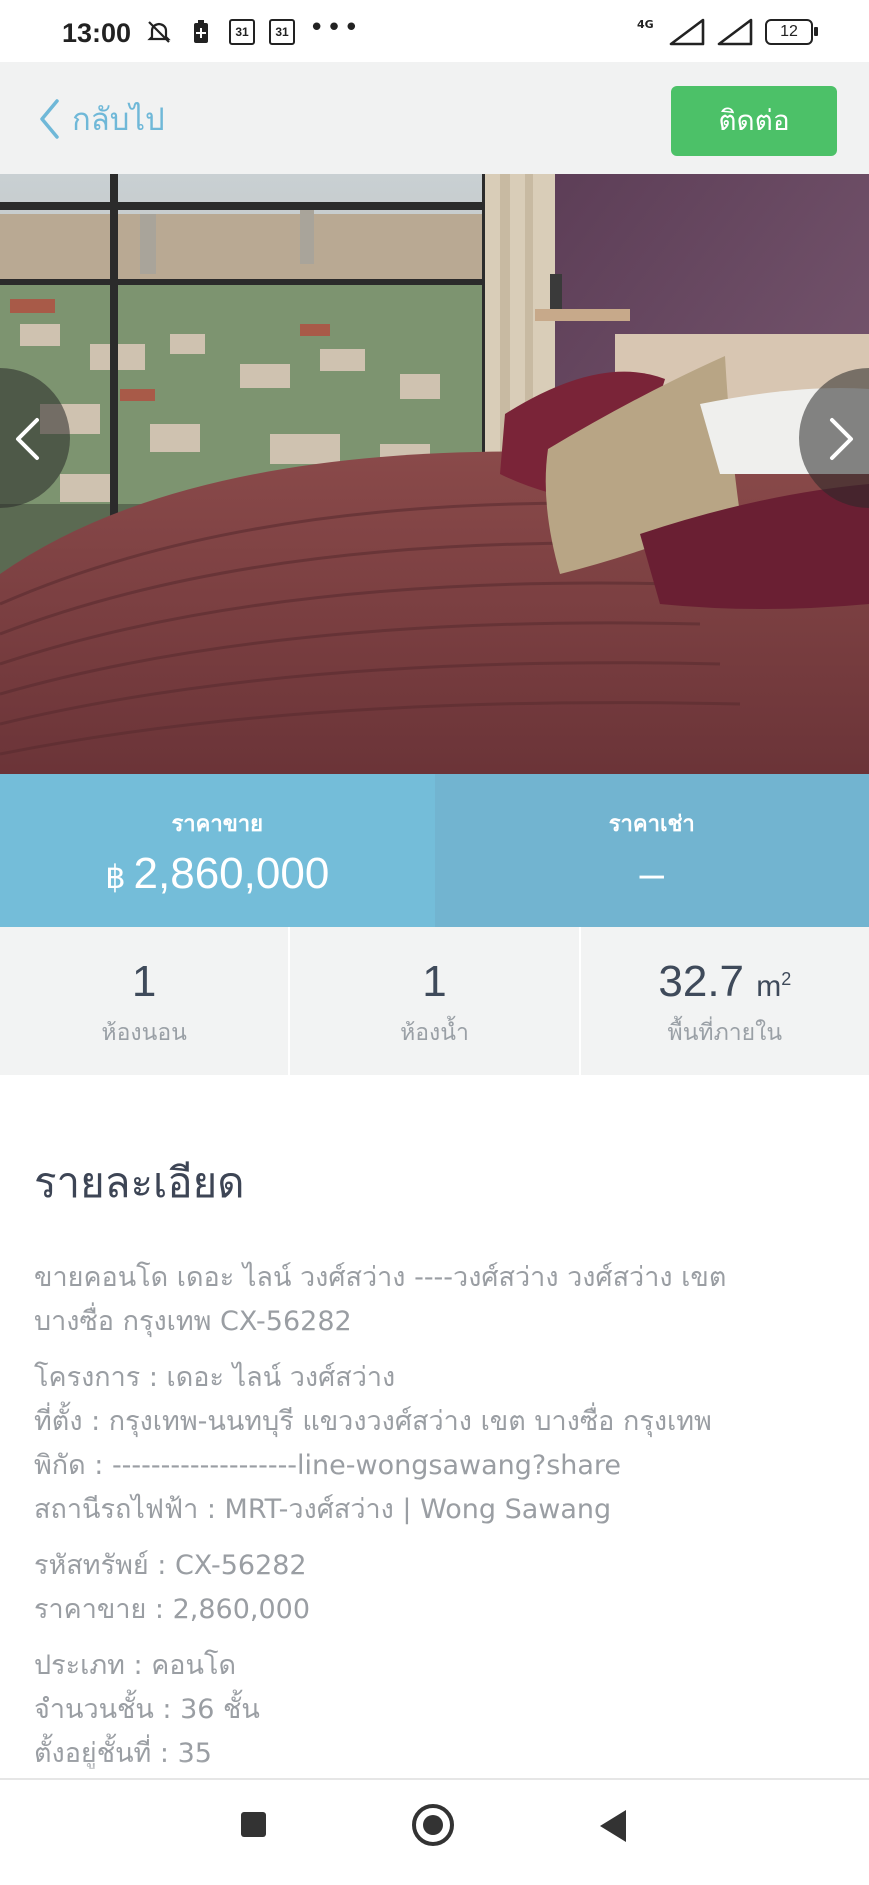  Describe the element at coordinates (652, 874) in the screenshot. I see `rent-price-value: –` at that location.